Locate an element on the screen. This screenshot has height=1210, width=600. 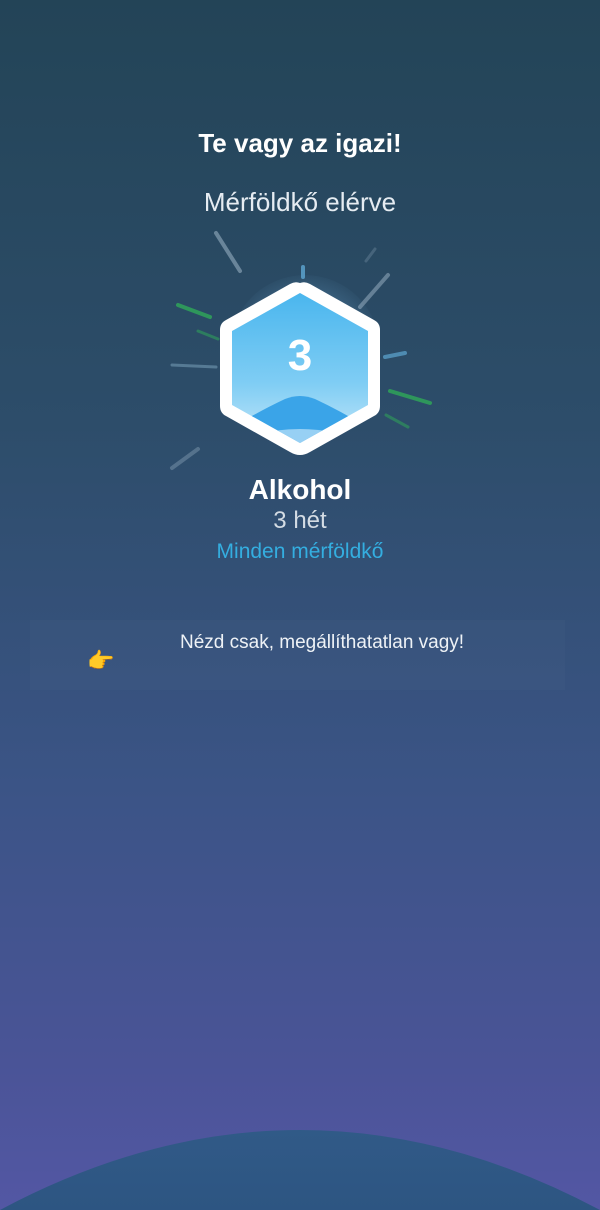
message-text: Nézd csak, megállíthatatlan vagy! is located at coordinates (322, 642).